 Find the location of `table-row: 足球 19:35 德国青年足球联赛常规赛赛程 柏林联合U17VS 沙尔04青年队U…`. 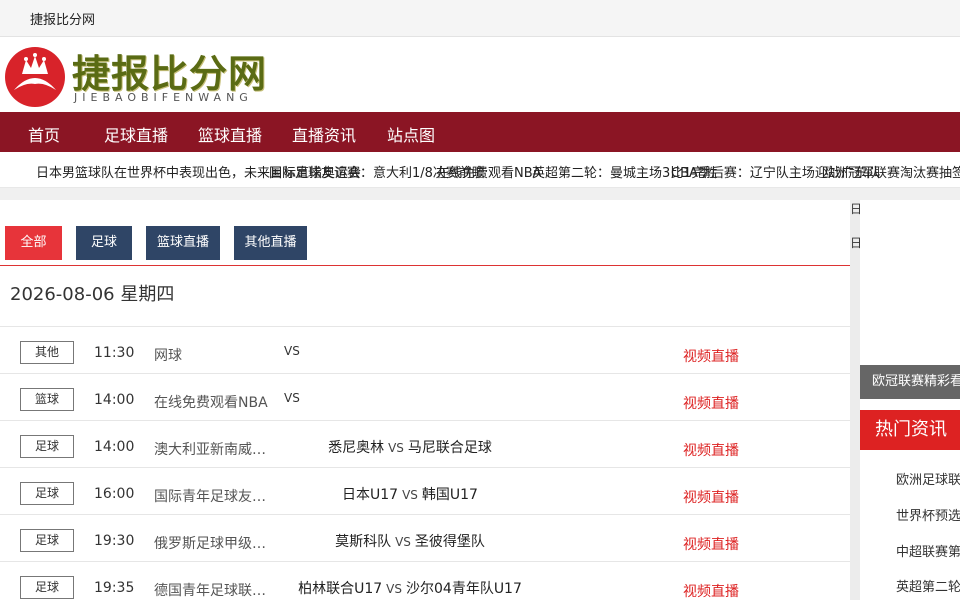

table-row: 足球 19:35 德国青年足球联赛常规赛赛程 柏林联合U17VS 沙尔04青年队U… is located at coordinates (425, 580).